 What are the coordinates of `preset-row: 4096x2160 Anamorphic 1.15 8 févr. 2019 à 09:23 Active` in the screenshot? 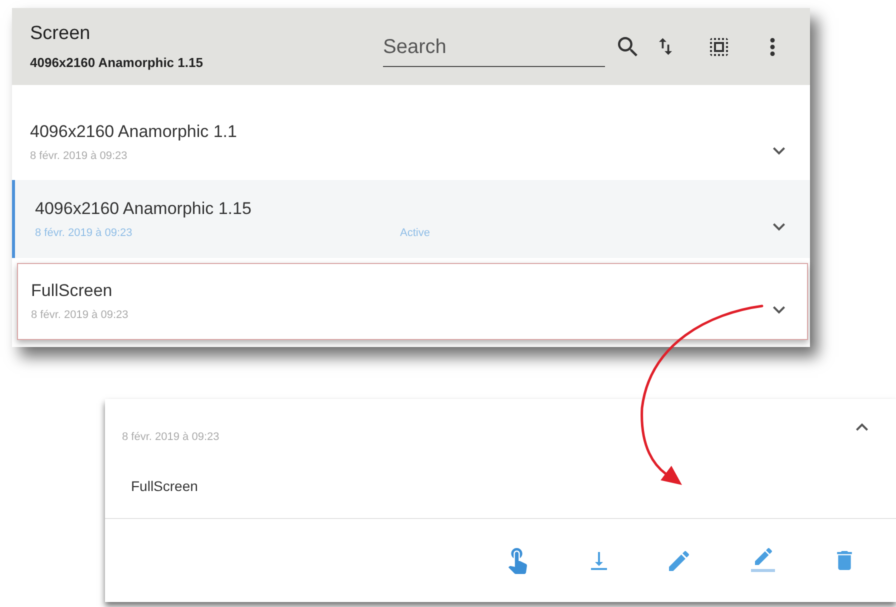 It's located at (411, 219).